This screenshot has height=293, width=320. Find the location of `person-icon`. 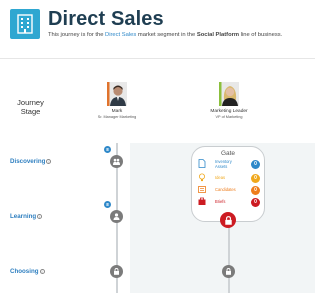

person-icon is located at coordinates (116, 216).